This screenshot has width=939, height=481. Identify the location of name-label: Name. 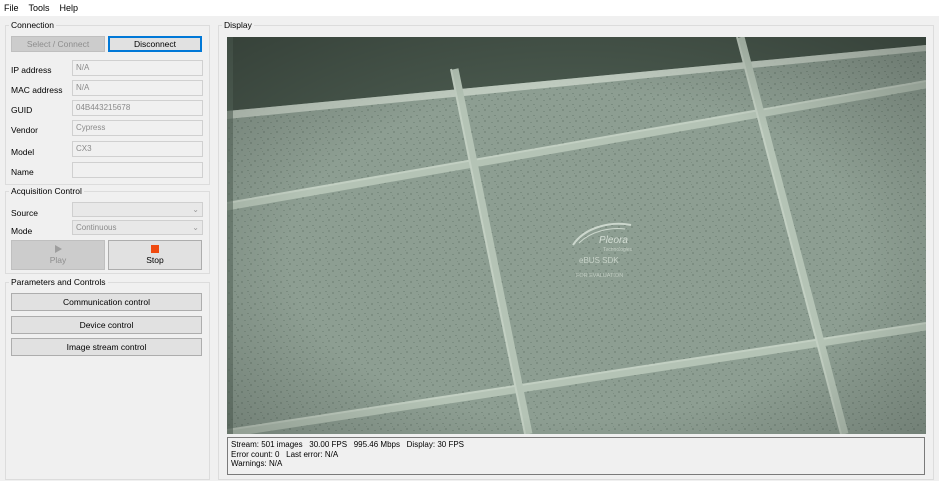
(22, 172).